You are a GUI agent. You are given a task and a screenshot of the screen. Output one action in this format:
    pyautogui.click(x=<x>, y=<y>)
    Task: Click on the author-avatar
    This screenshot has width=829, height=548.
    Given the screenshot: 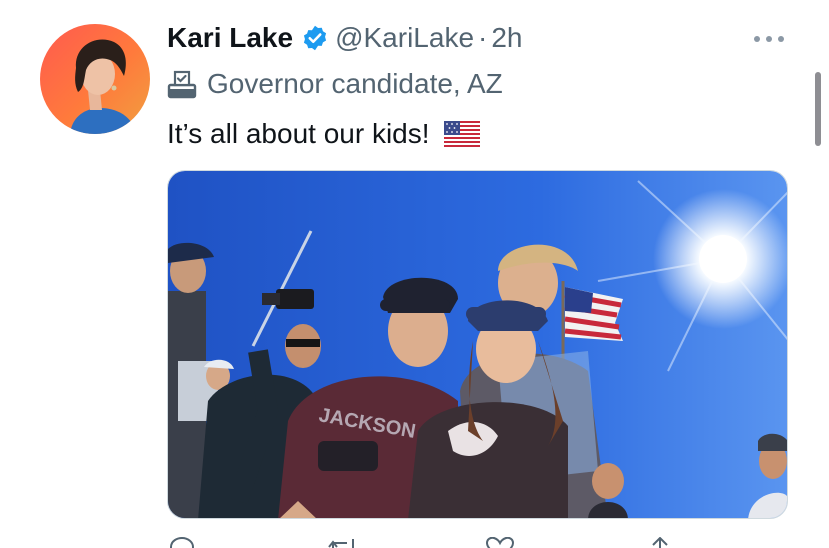 What is the action you would take?
    pyautogui.click(x=95, y=79)
    